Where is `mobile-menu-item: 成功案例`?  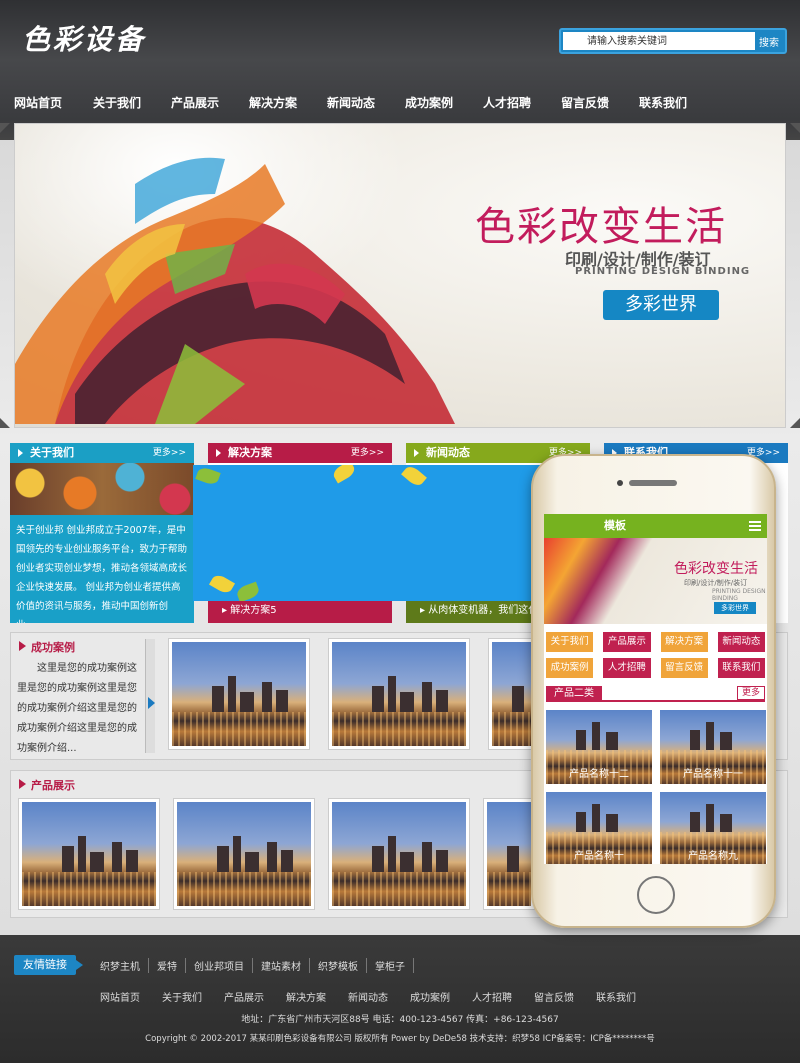 mobile-menu-item: 成功案例 is located at coordinates (570, 668).